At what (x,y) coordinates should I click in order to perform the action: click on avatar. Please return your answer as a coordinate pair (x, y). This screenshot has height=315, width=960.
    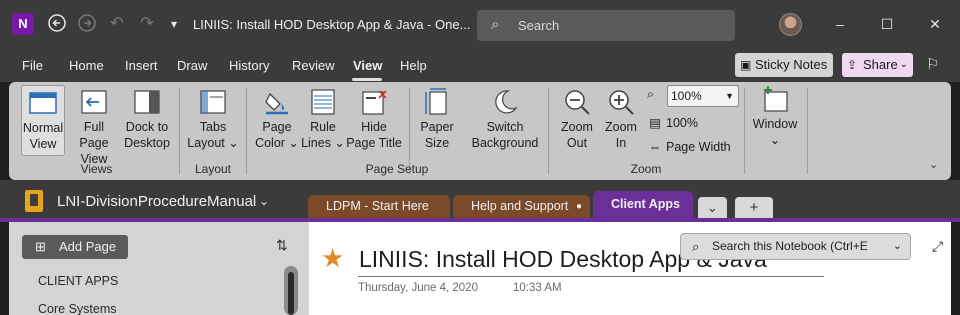
    Looking at the image, I should click on (790, 24).